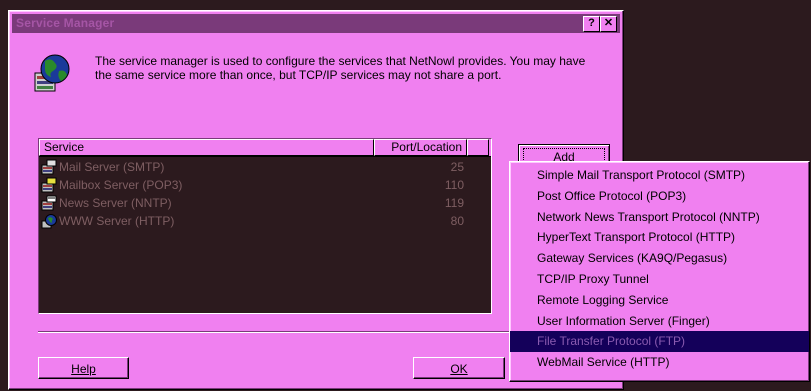  What do you see at coordinates (659, 175) in the screenshot?
I see `menu-item-smtp: Simple Mail Transport Protocol (SMTP)` at bounding box center [659, 175].